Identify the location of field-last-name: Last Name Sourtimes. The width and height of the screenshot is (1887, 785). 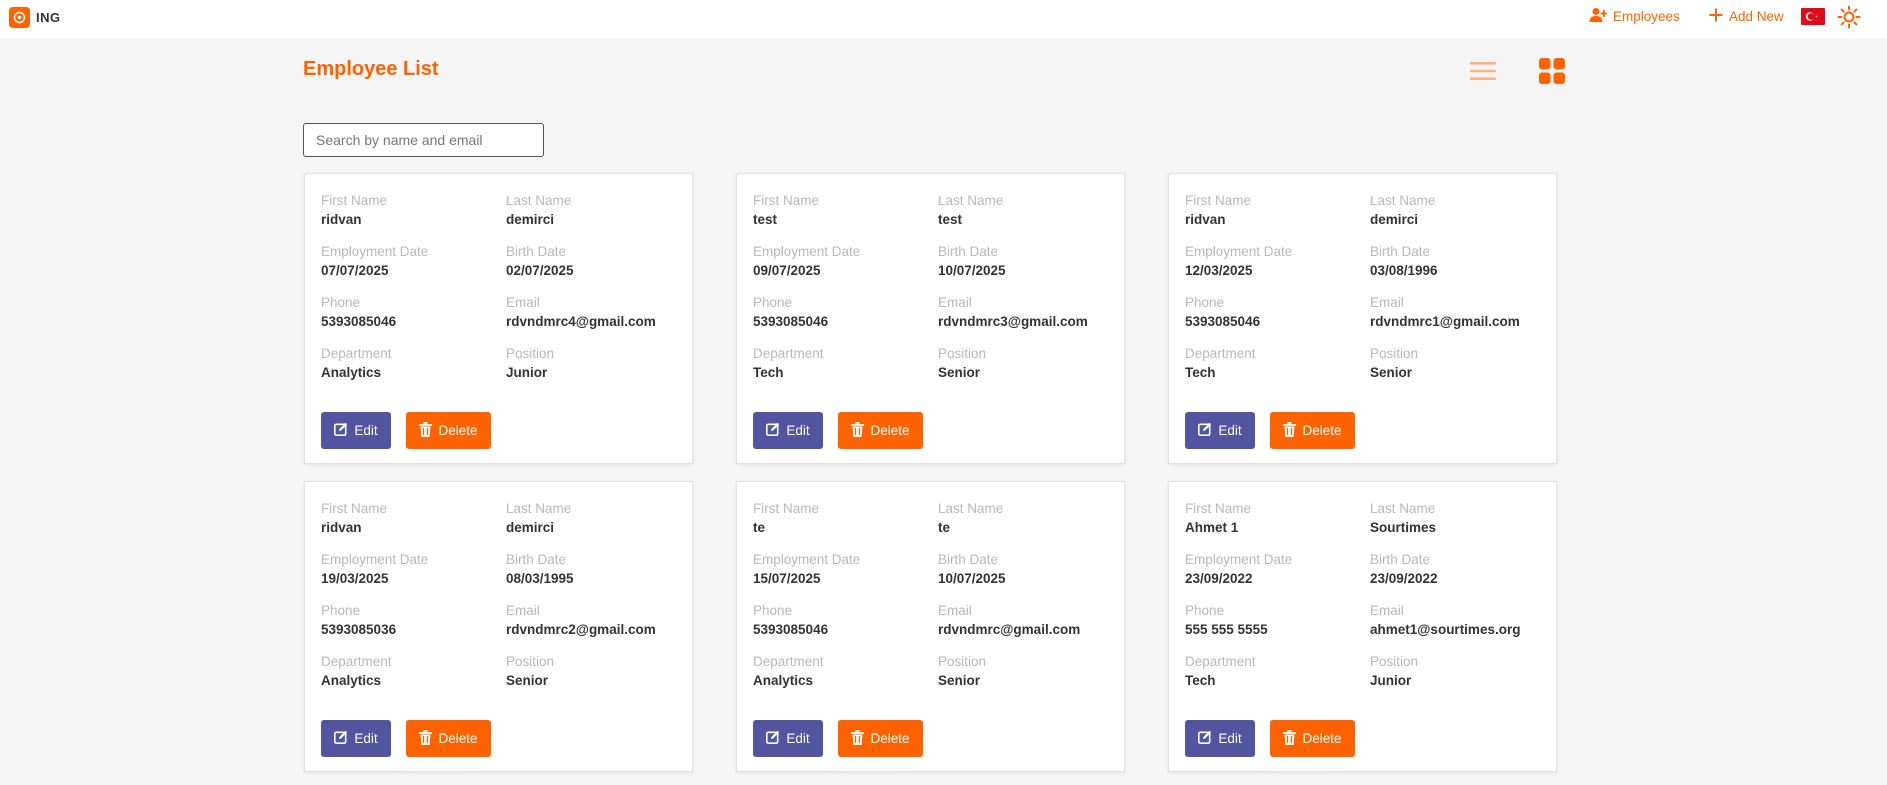
(1460, 518).